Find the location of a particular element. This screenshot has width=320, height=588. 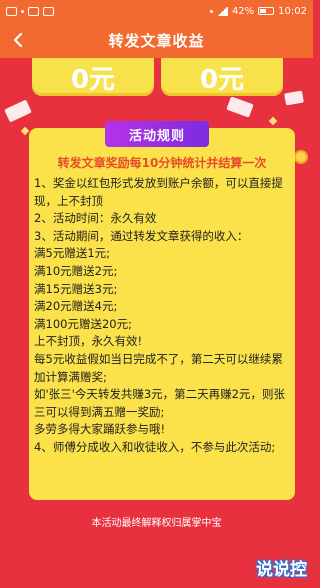

rules-line: 满10元赠送2元; is located at coordinates (76, 270).